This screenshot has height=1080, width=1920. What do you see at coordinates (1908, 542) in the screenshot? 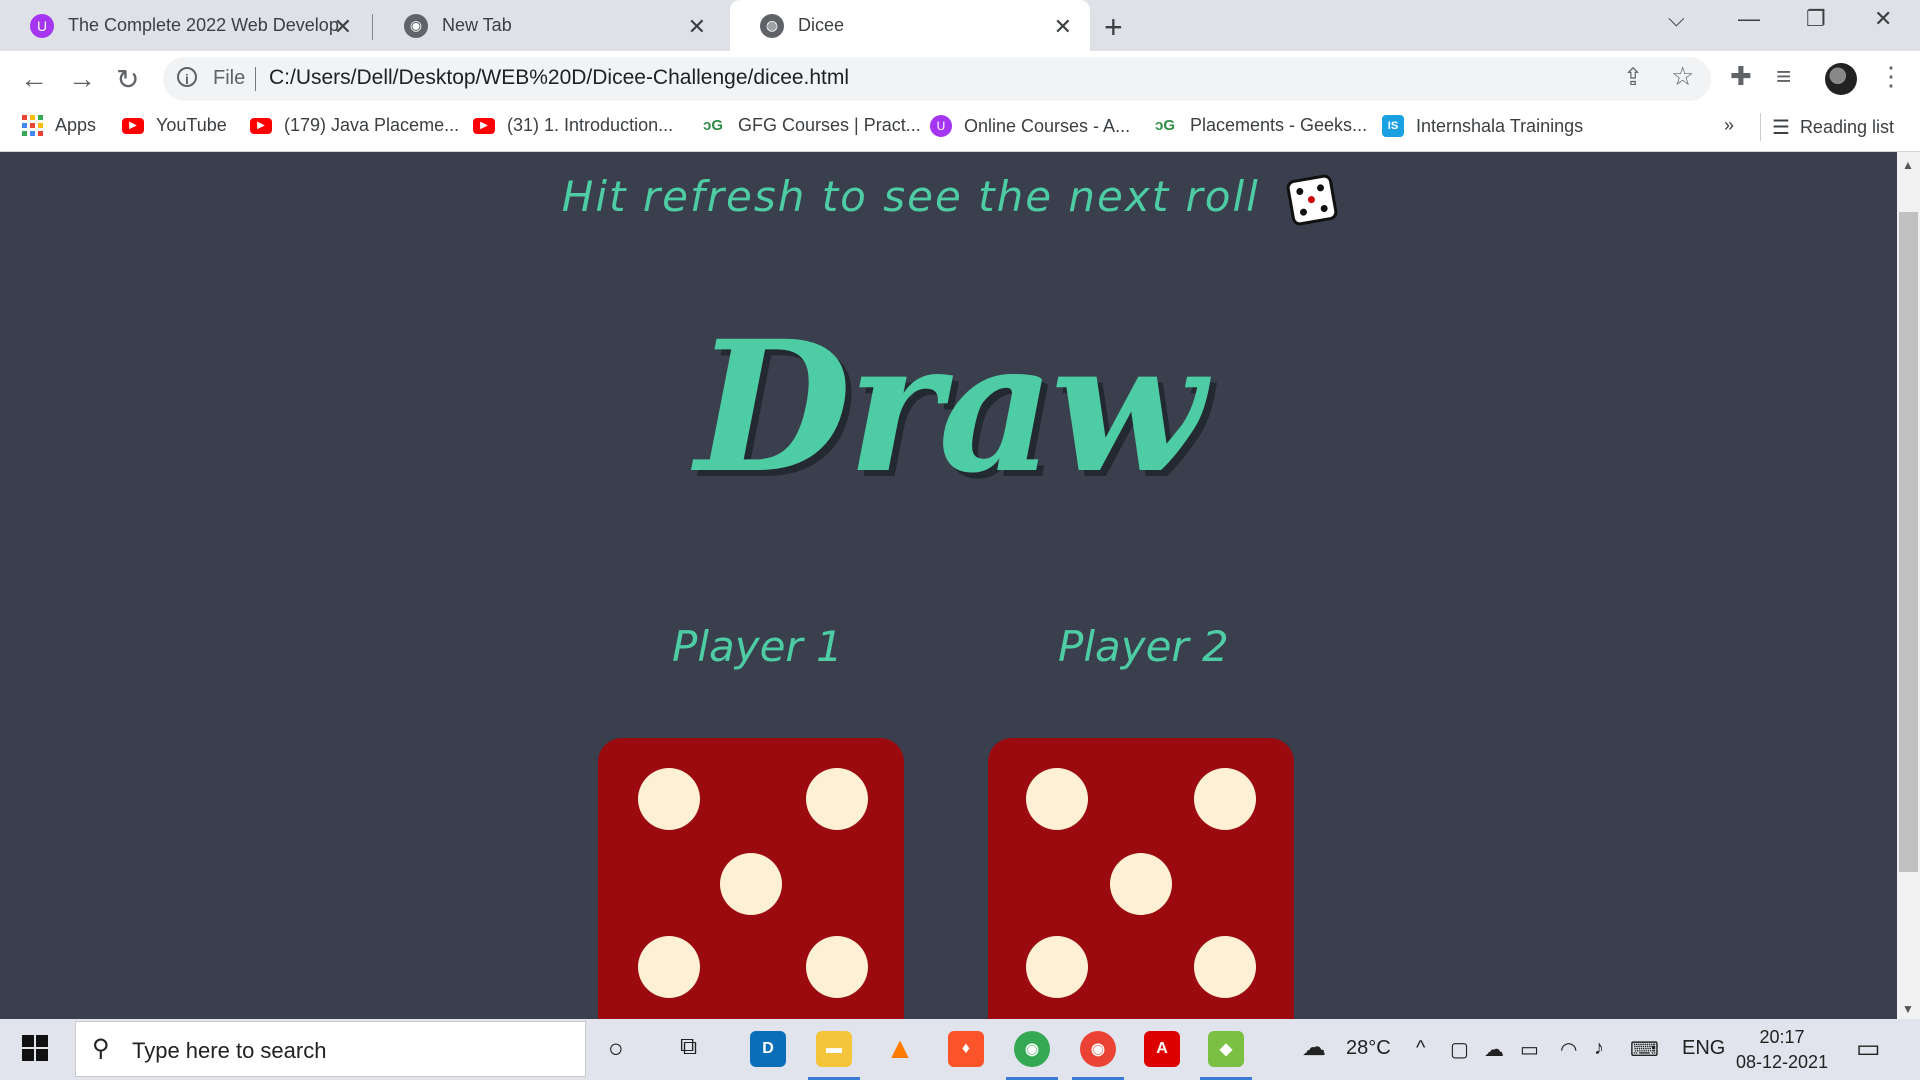
I see `scrollbar-thumb` at bounding box center [1908, 542].